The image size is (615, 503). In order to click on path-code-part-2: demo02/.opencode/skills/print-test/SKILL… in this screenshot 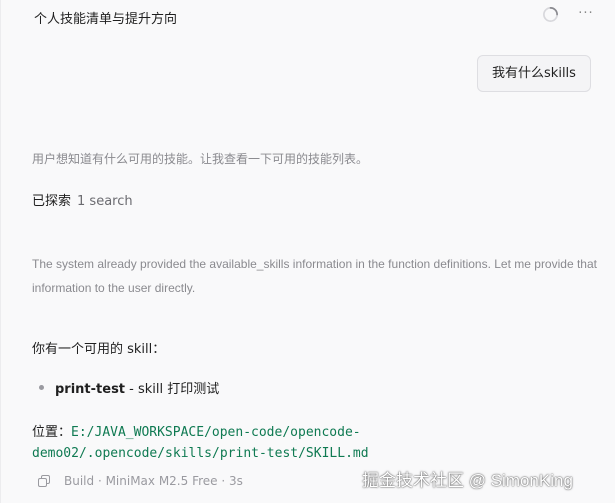, I will do `click(200, 453)`.